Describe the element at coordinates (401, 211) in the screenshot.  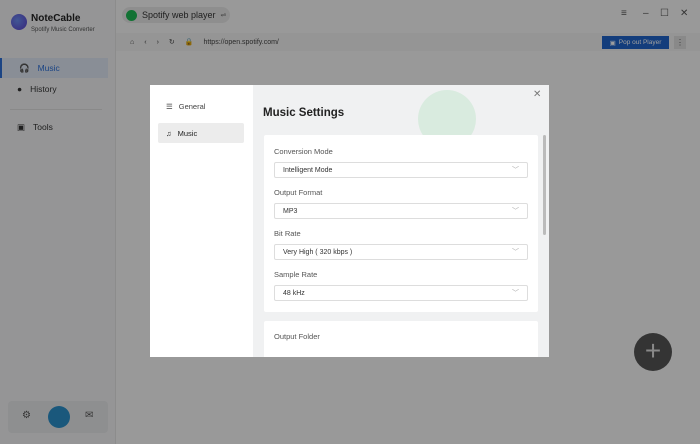
I see `output-format-select: MP3 ﹀` at that location.